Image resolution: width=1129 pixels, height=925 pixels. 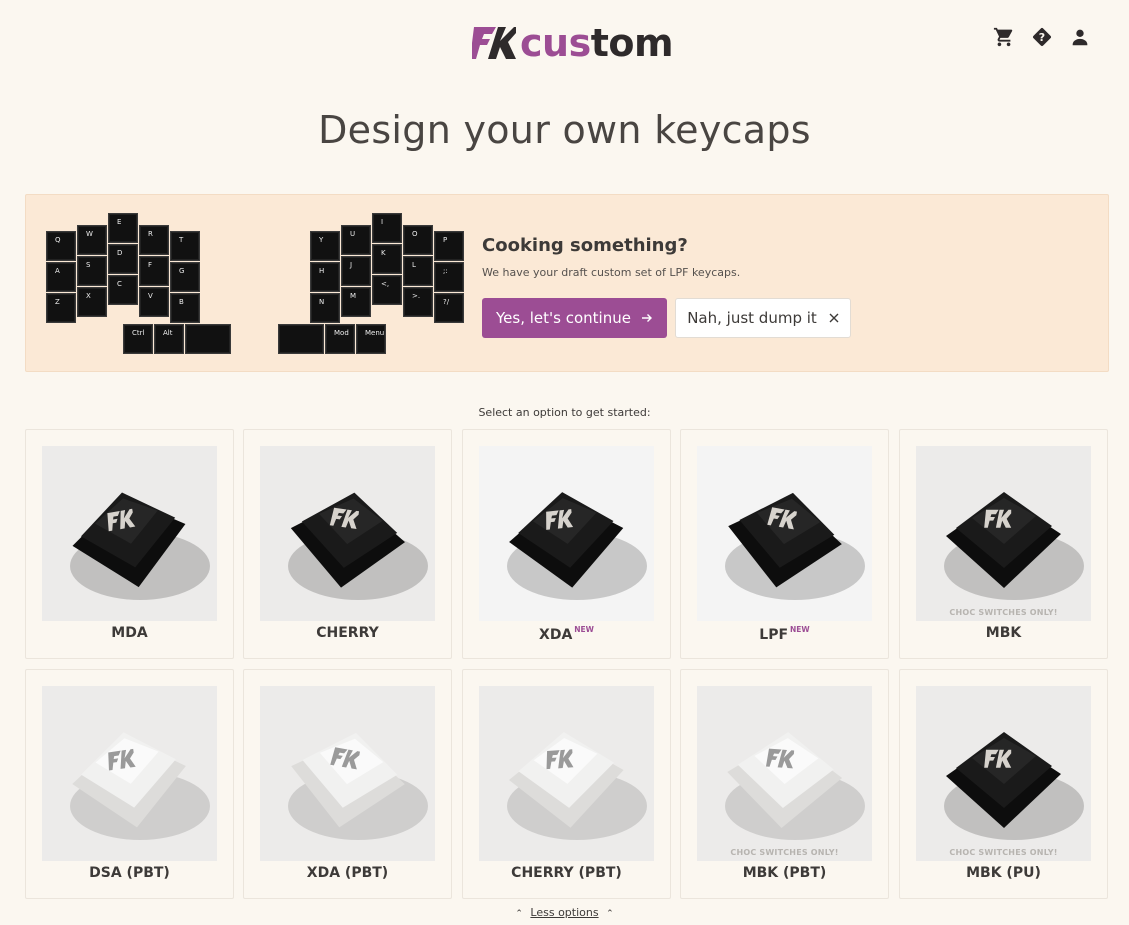 What do you see at coordinates (129, 633) in the screenshot?
I see `keycap-option-label: MDA` at bounding box center [129, 633].